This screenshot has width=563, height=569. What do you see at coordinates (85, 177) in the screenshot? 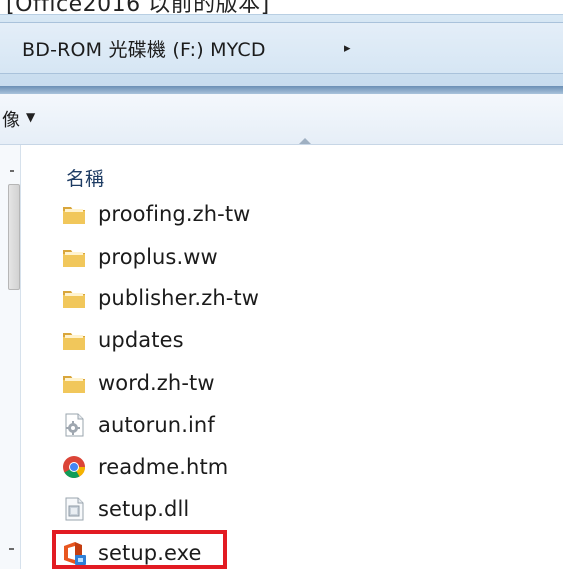
I see `column-header-name: 名稱` at bounding box center [85, 177].